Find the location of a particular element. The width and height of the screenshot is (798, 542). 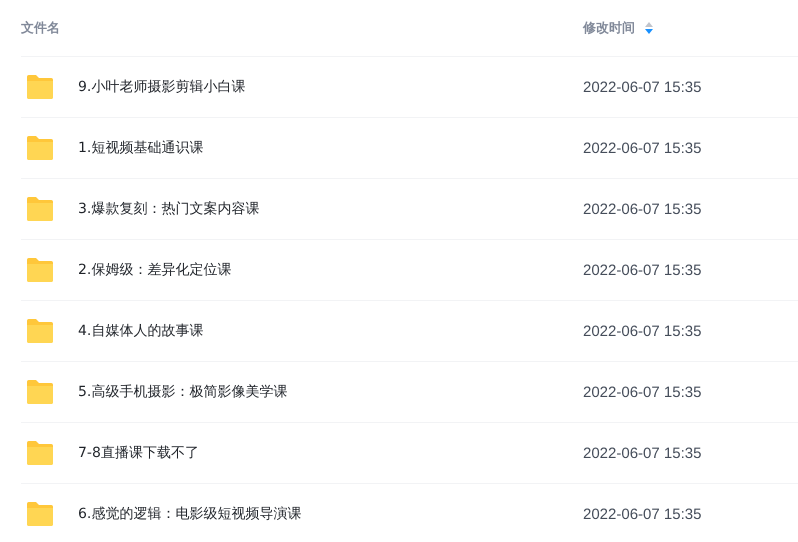

folder-name: 7-8直播课下载不了 is located at coordinates (138, 453).